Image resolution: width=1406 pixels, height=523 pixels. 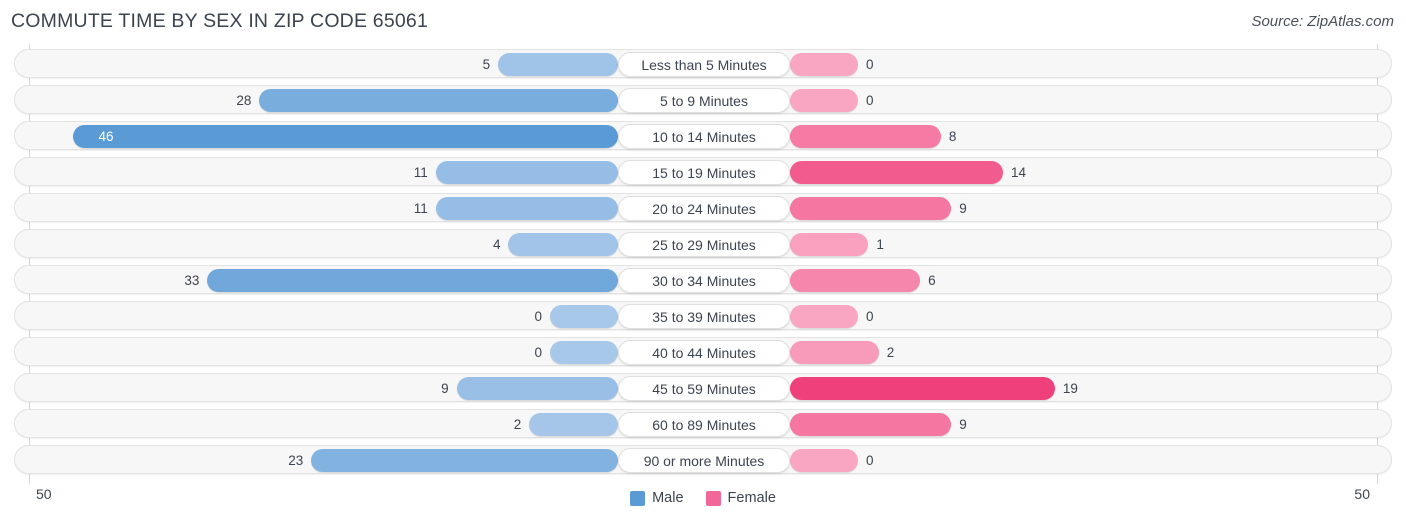 I want to click on female-value-label: 2, so click(x=890, y=352).